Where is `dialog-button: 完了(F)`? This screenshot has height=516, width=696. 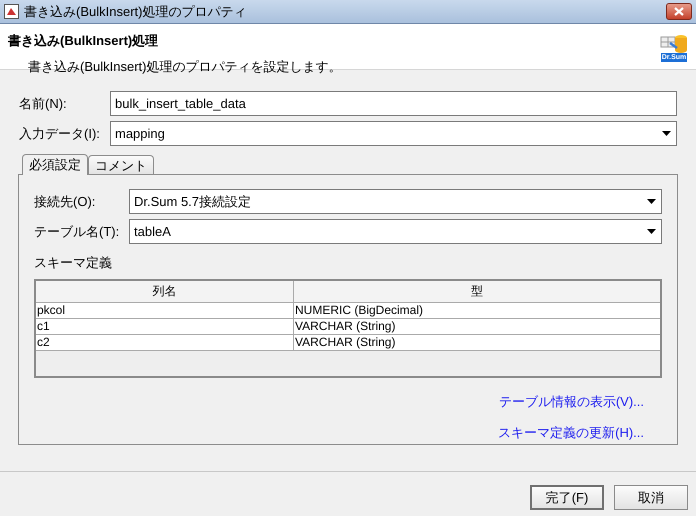 dialog-button: 完了(F) is located at coordinates (567, 497).